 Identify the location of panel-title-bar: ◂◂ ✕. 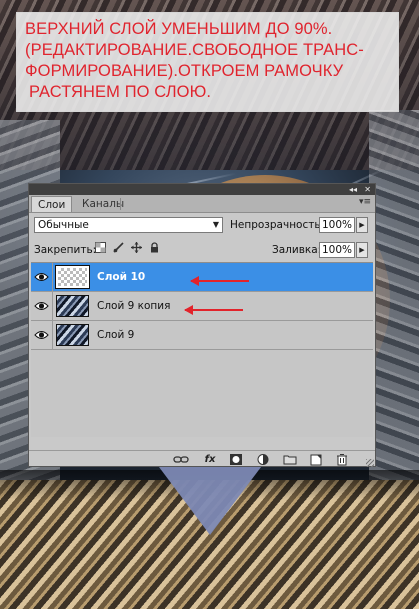
(202, 189).